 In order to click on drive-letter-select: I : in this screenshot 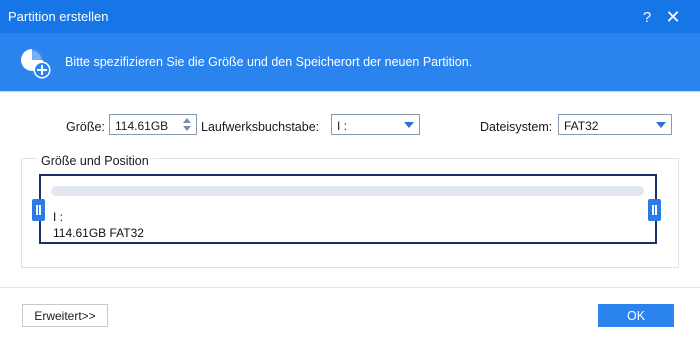, I will do `click(375, 124)`.